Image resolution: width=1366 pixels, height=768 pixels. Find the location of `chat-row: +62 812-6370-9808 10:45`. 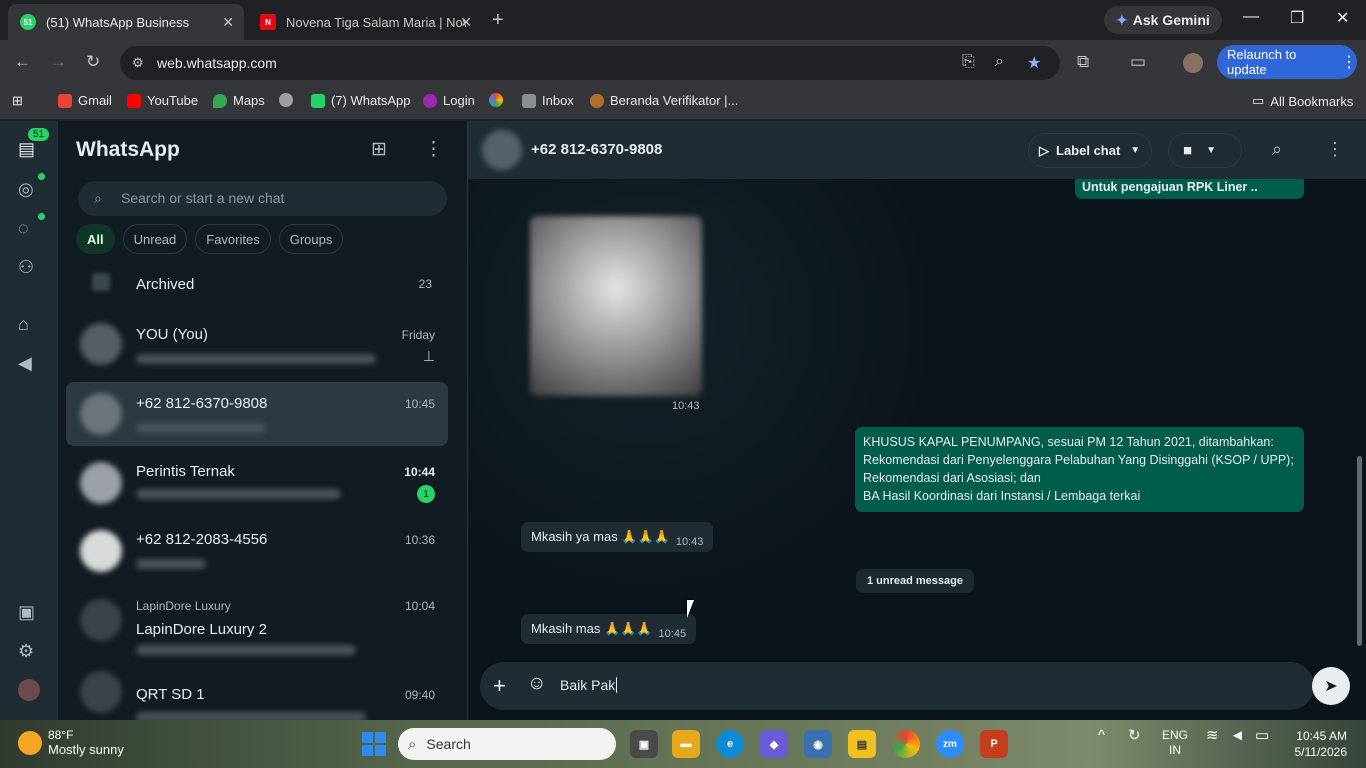

chat-row: +62 812-6370-9808 10:45 is located at coordinates (257, 414).